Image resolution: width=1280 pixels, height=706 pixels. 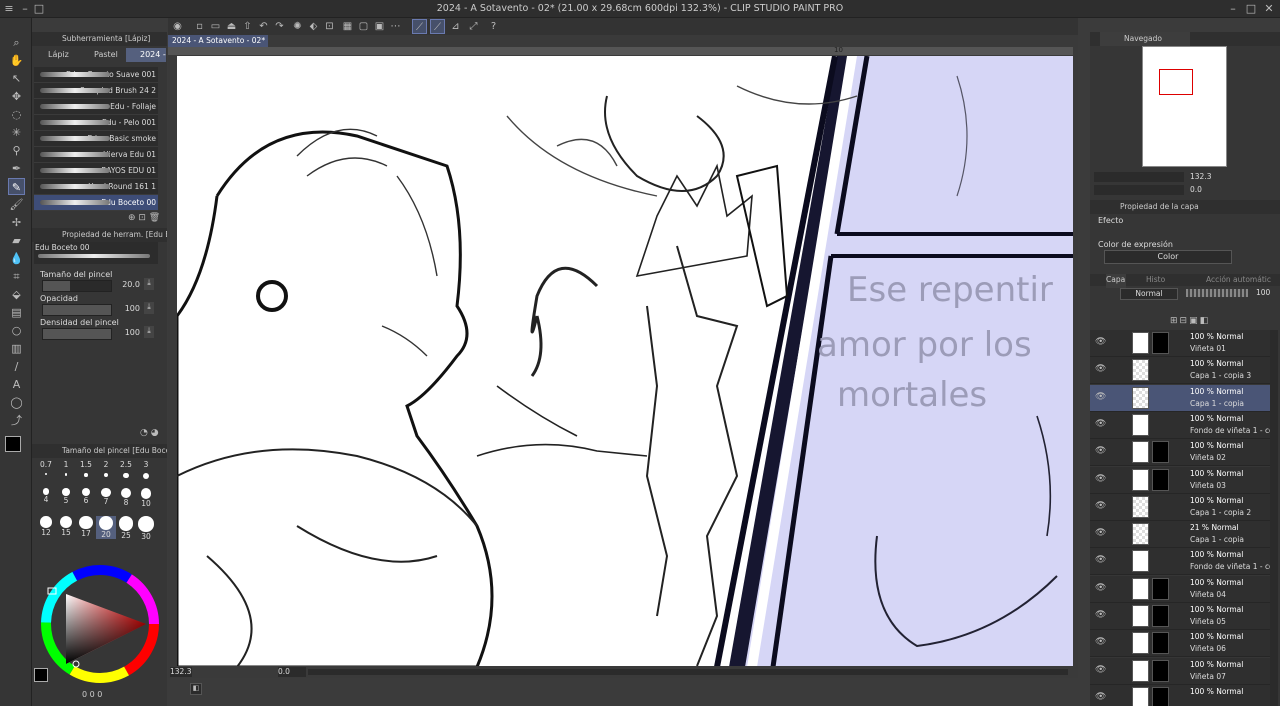 What do you see at coordinates (126, 308) in the screenshot?
I see `opacity-value: 100` at bounding box center [126, 308].